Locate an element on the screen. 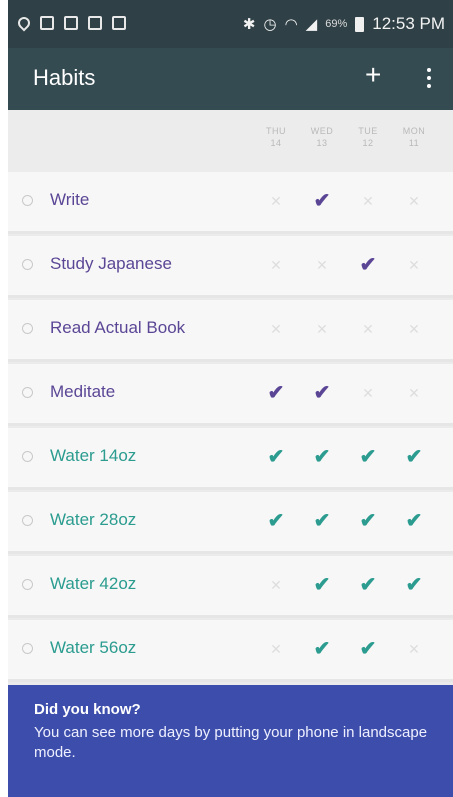  day-date: 12 is located at coordinates (368, 143).